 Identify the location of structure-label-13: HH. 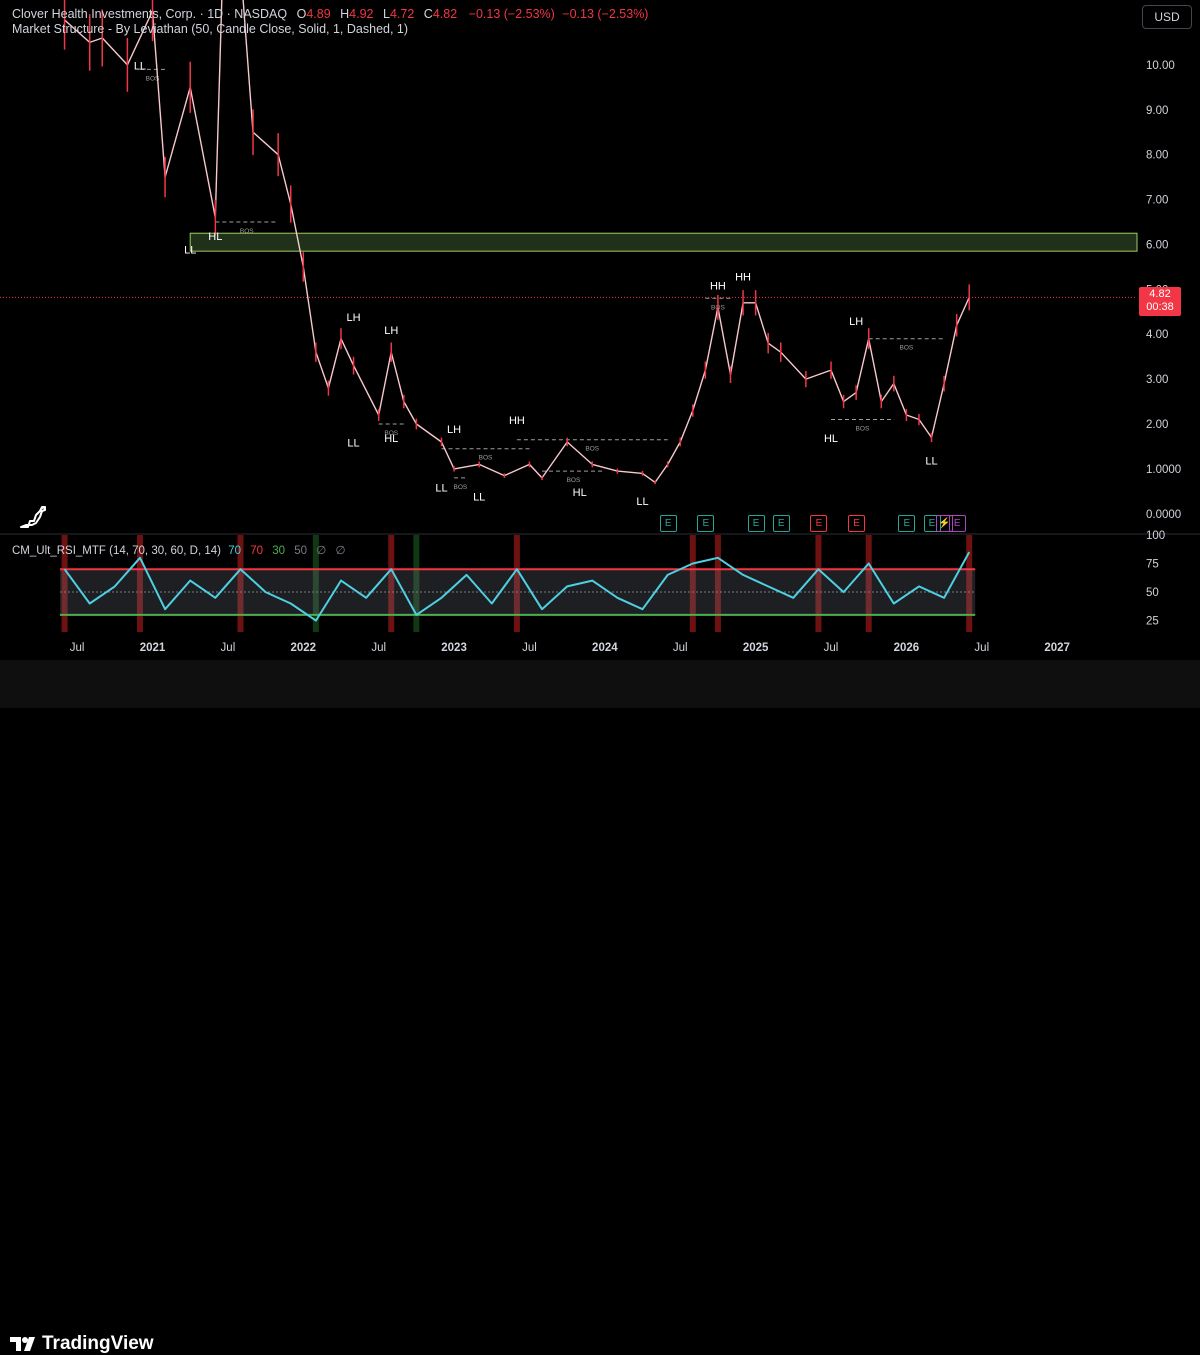
(718, 286).